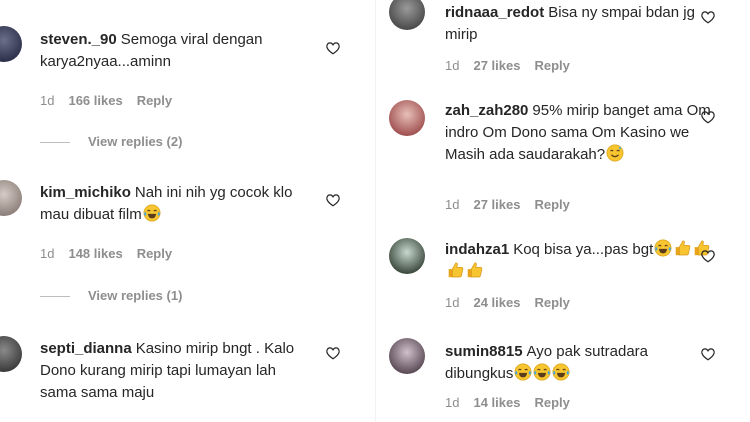 Image resolution: width=750 pixels, height=422 pixels. Describe the element at coordinates (477, 249) in the screenshot. I see `comment-username: indahza1` at that location.